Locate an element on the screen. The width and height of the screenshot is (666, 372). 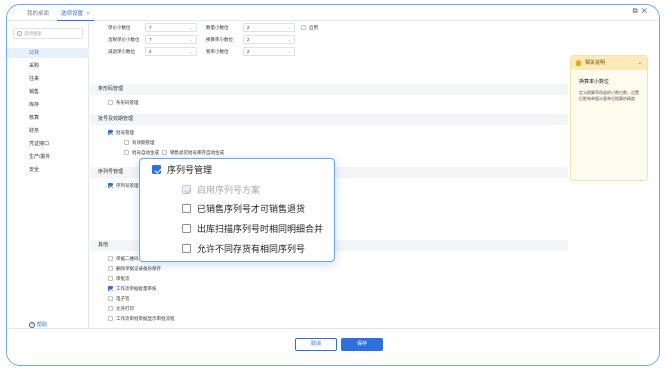
sidebar-item-inventory: 库存 is located at coordinates (48, 105).